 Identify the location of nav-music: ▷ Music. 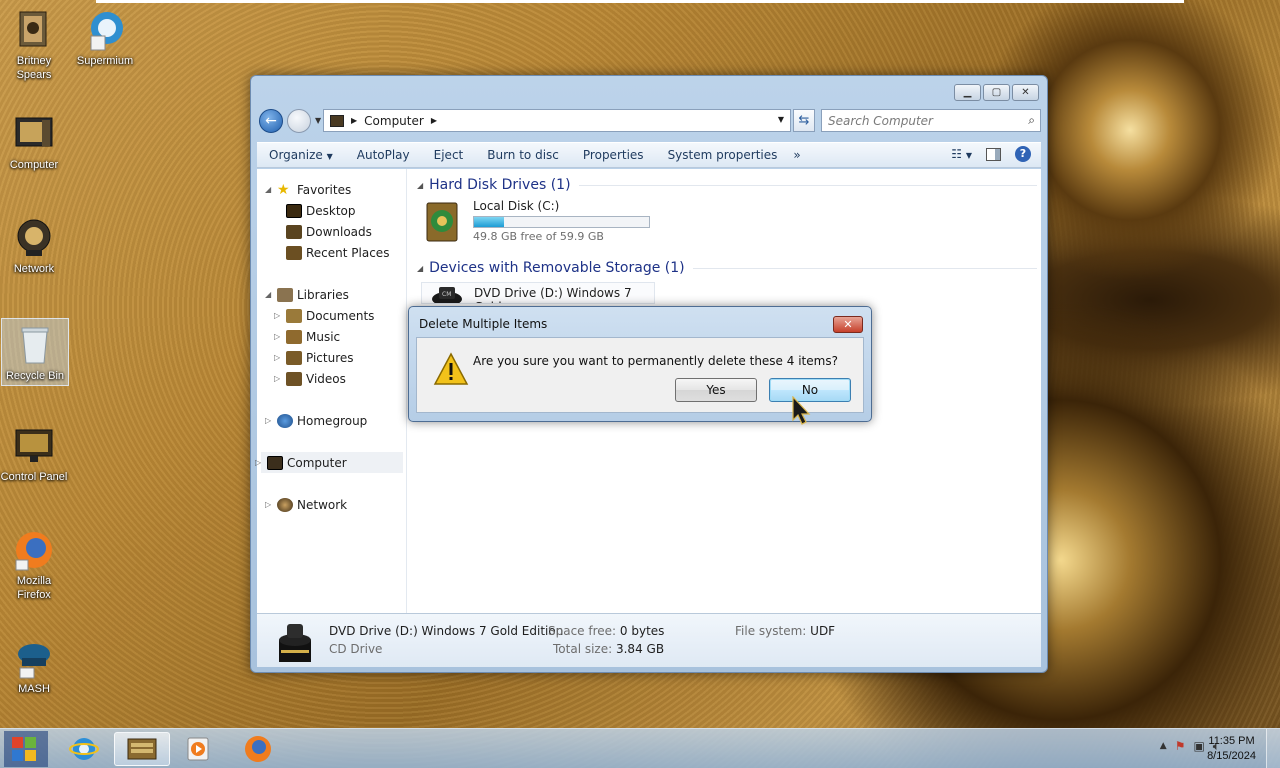
(307, 336).